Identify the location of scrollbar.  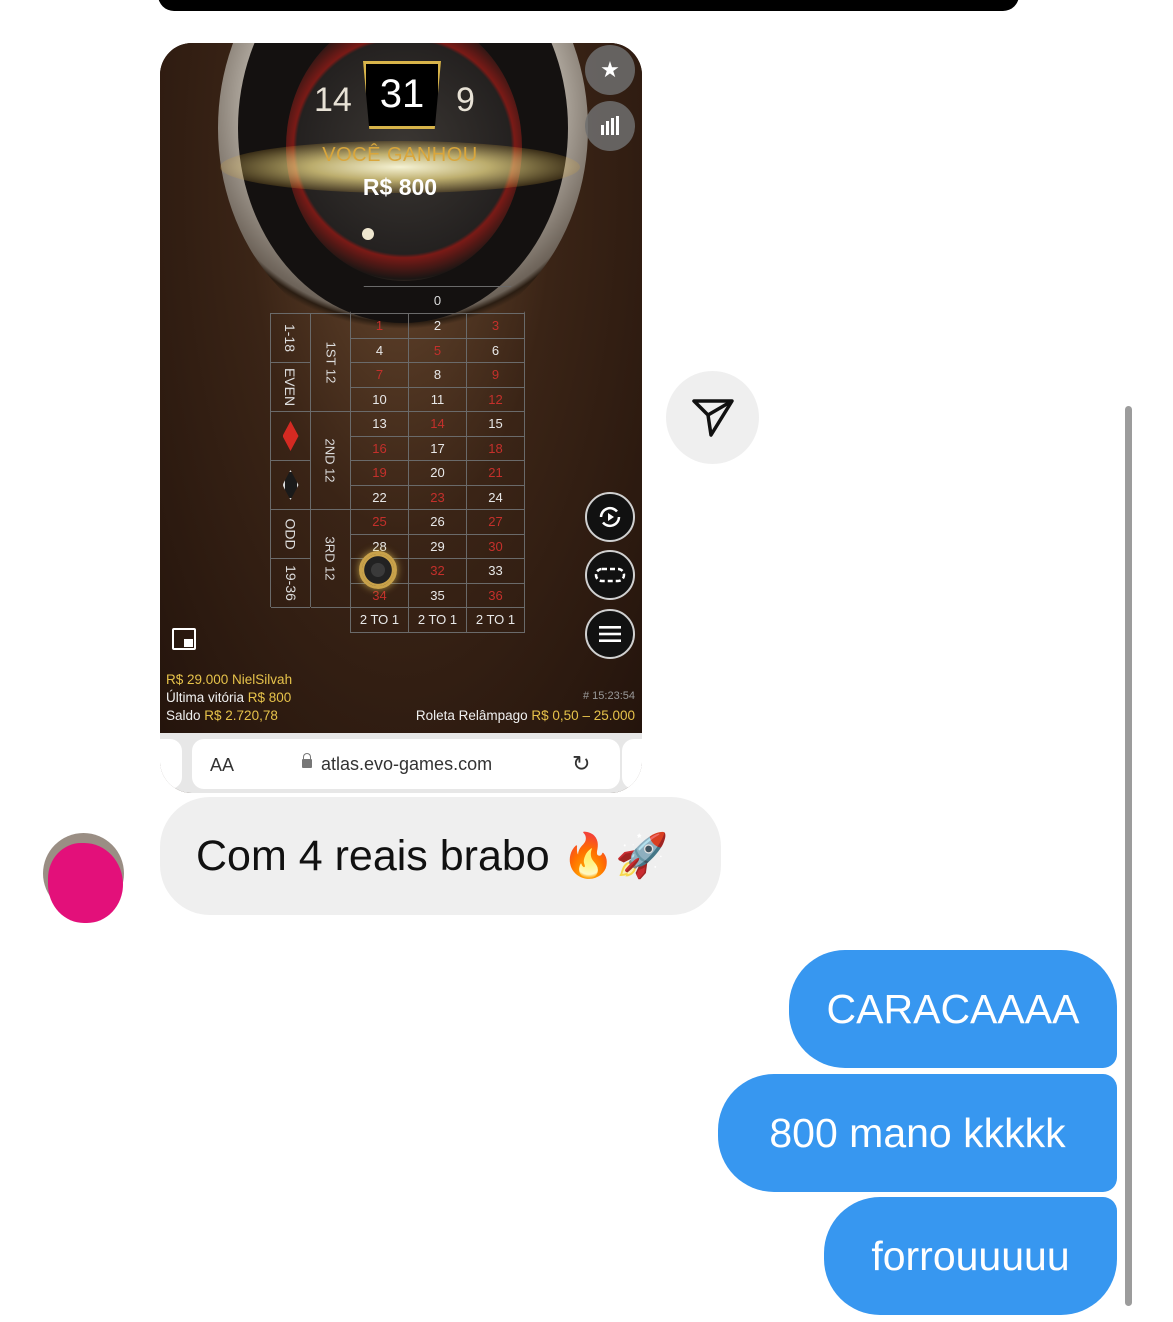
(1128, 856).